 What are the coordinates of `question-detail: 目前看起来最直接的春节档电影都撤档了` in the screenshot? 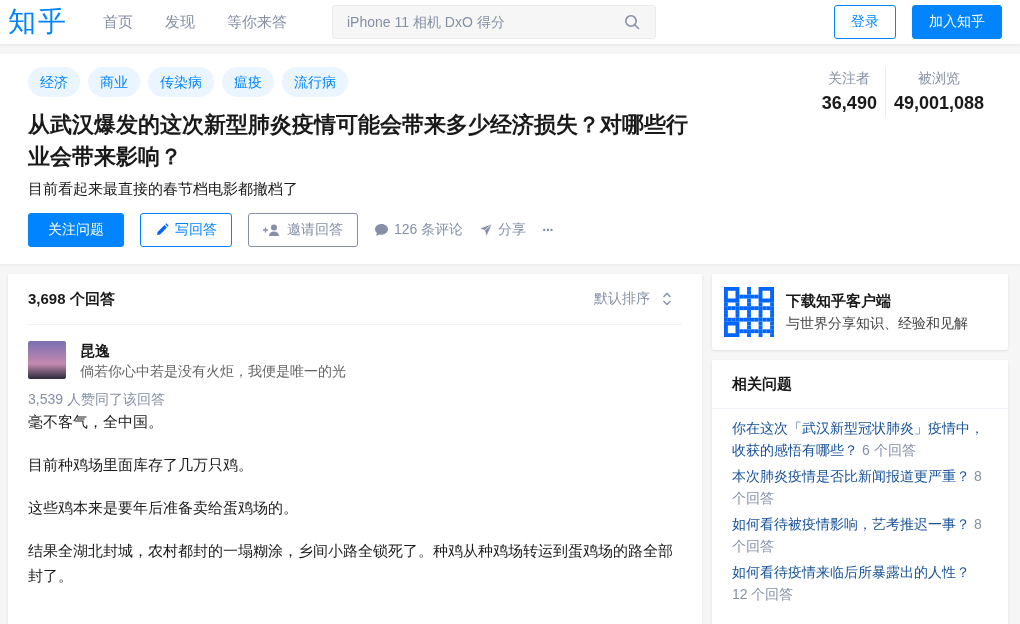 It's located at (163, 189).